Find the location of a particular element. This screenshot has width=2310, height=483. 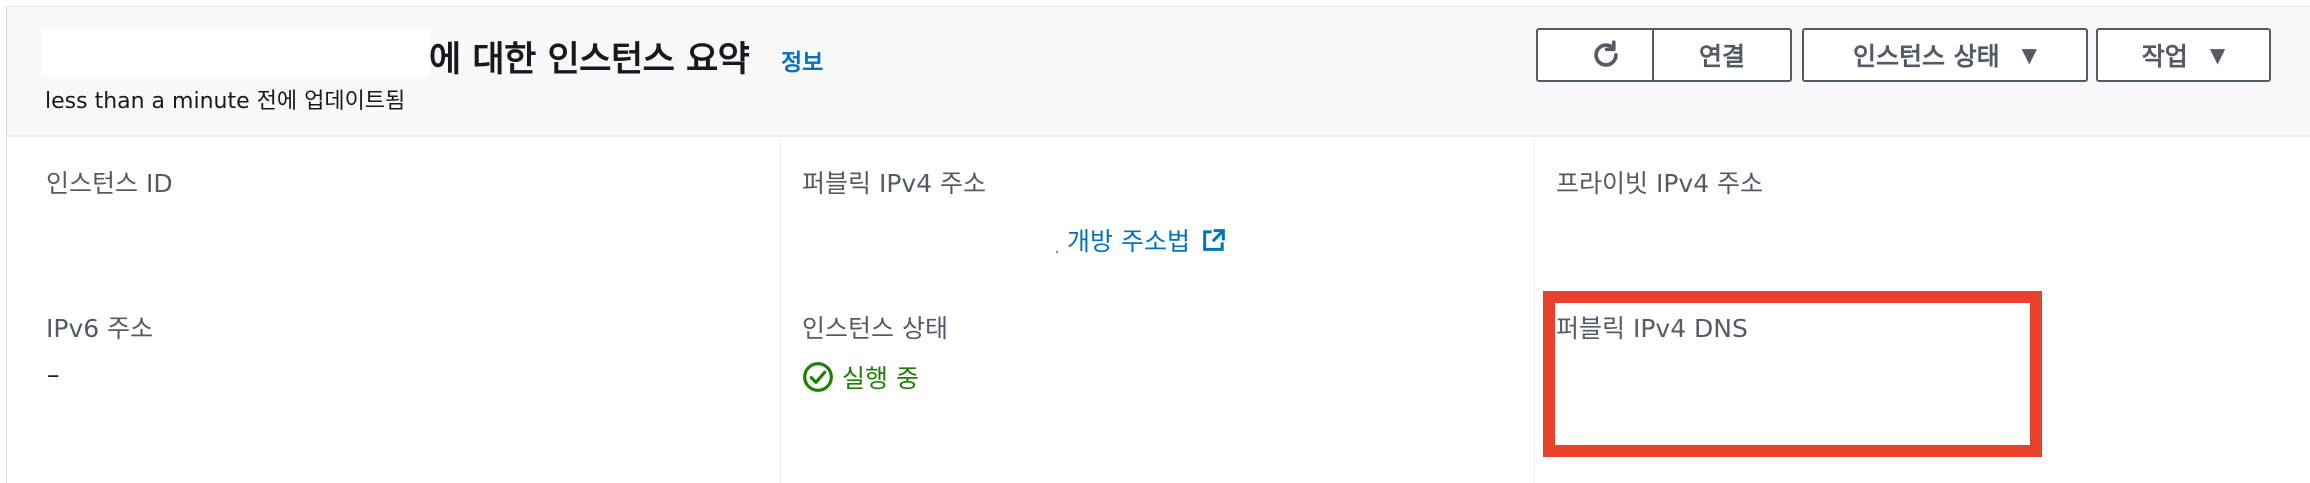

instance-id-label: 인스턴스 ID is located at coordinates (109, 183).